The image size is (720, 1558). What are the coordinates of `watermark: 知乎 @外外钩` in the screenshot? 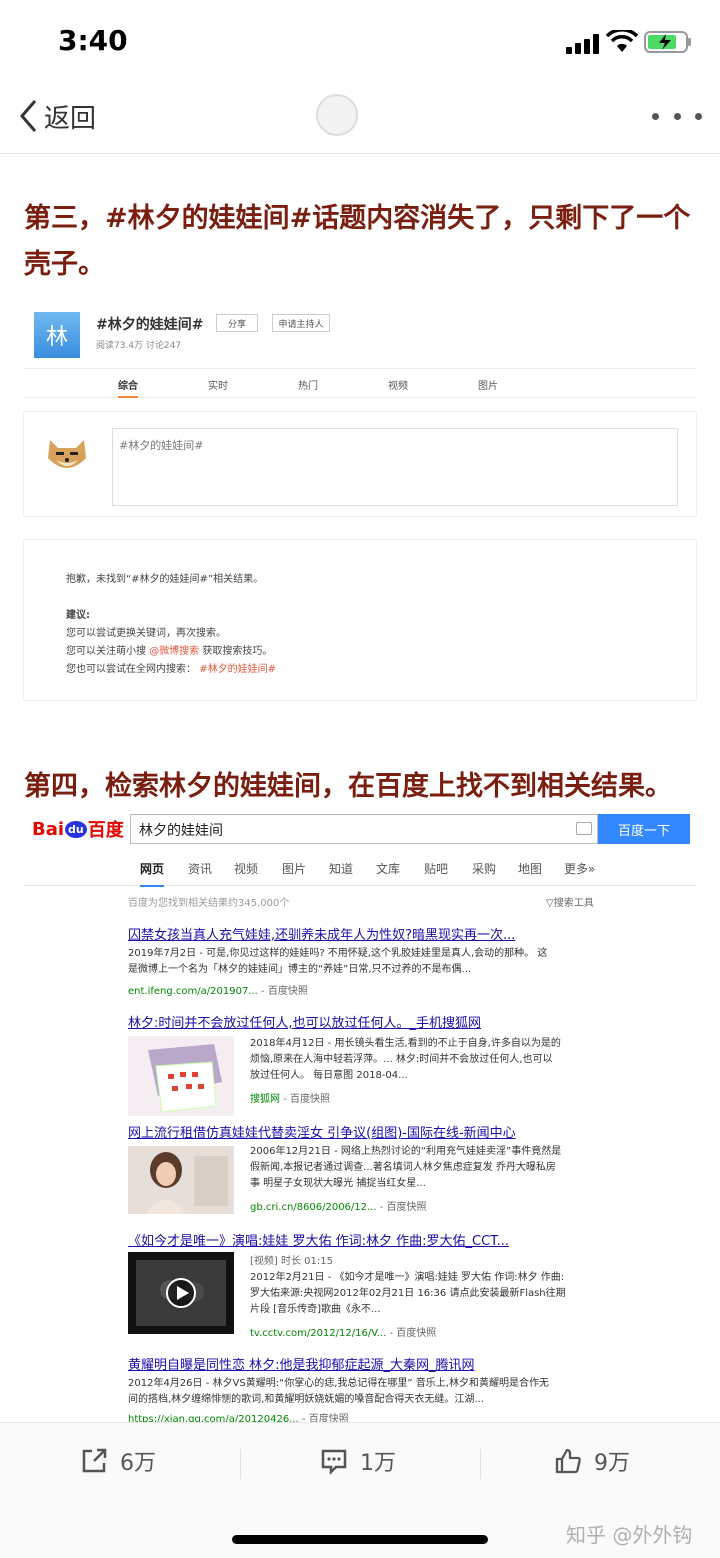 It's located at (629, 1535).